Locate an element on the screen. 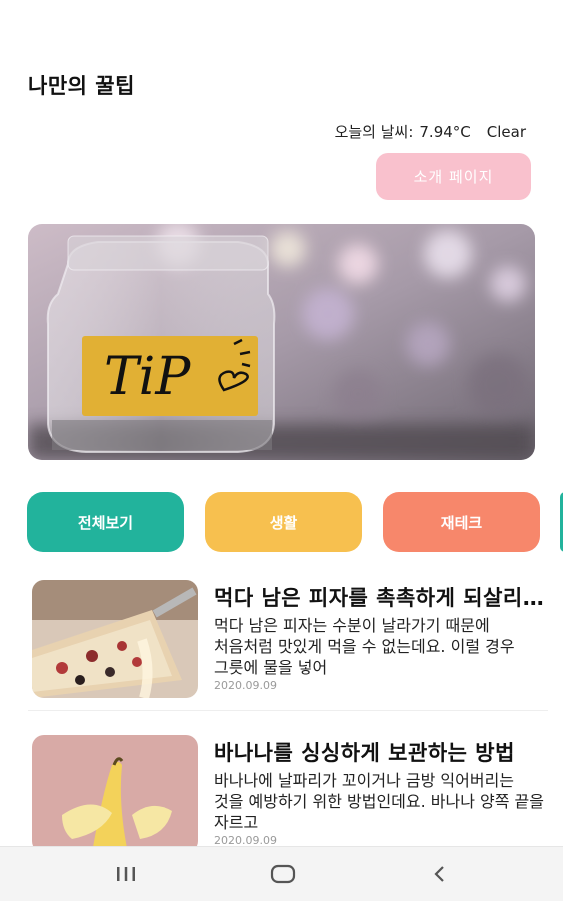  weather-info: 오늘의 날씨: 7.94°C Clear is located at coordinates (427, 131).